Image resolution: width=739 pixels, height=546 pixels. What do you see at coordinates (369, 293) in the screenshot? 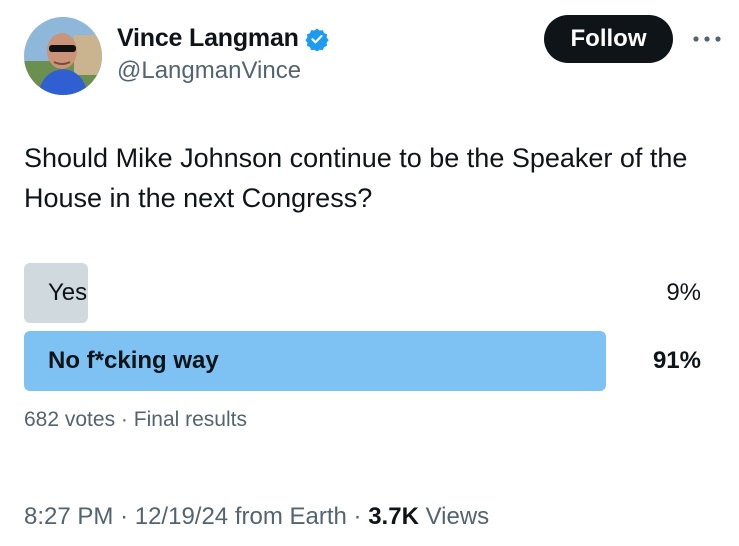
I see `poll-option-yes: Yes 9%` at bounding box center [369, 293].